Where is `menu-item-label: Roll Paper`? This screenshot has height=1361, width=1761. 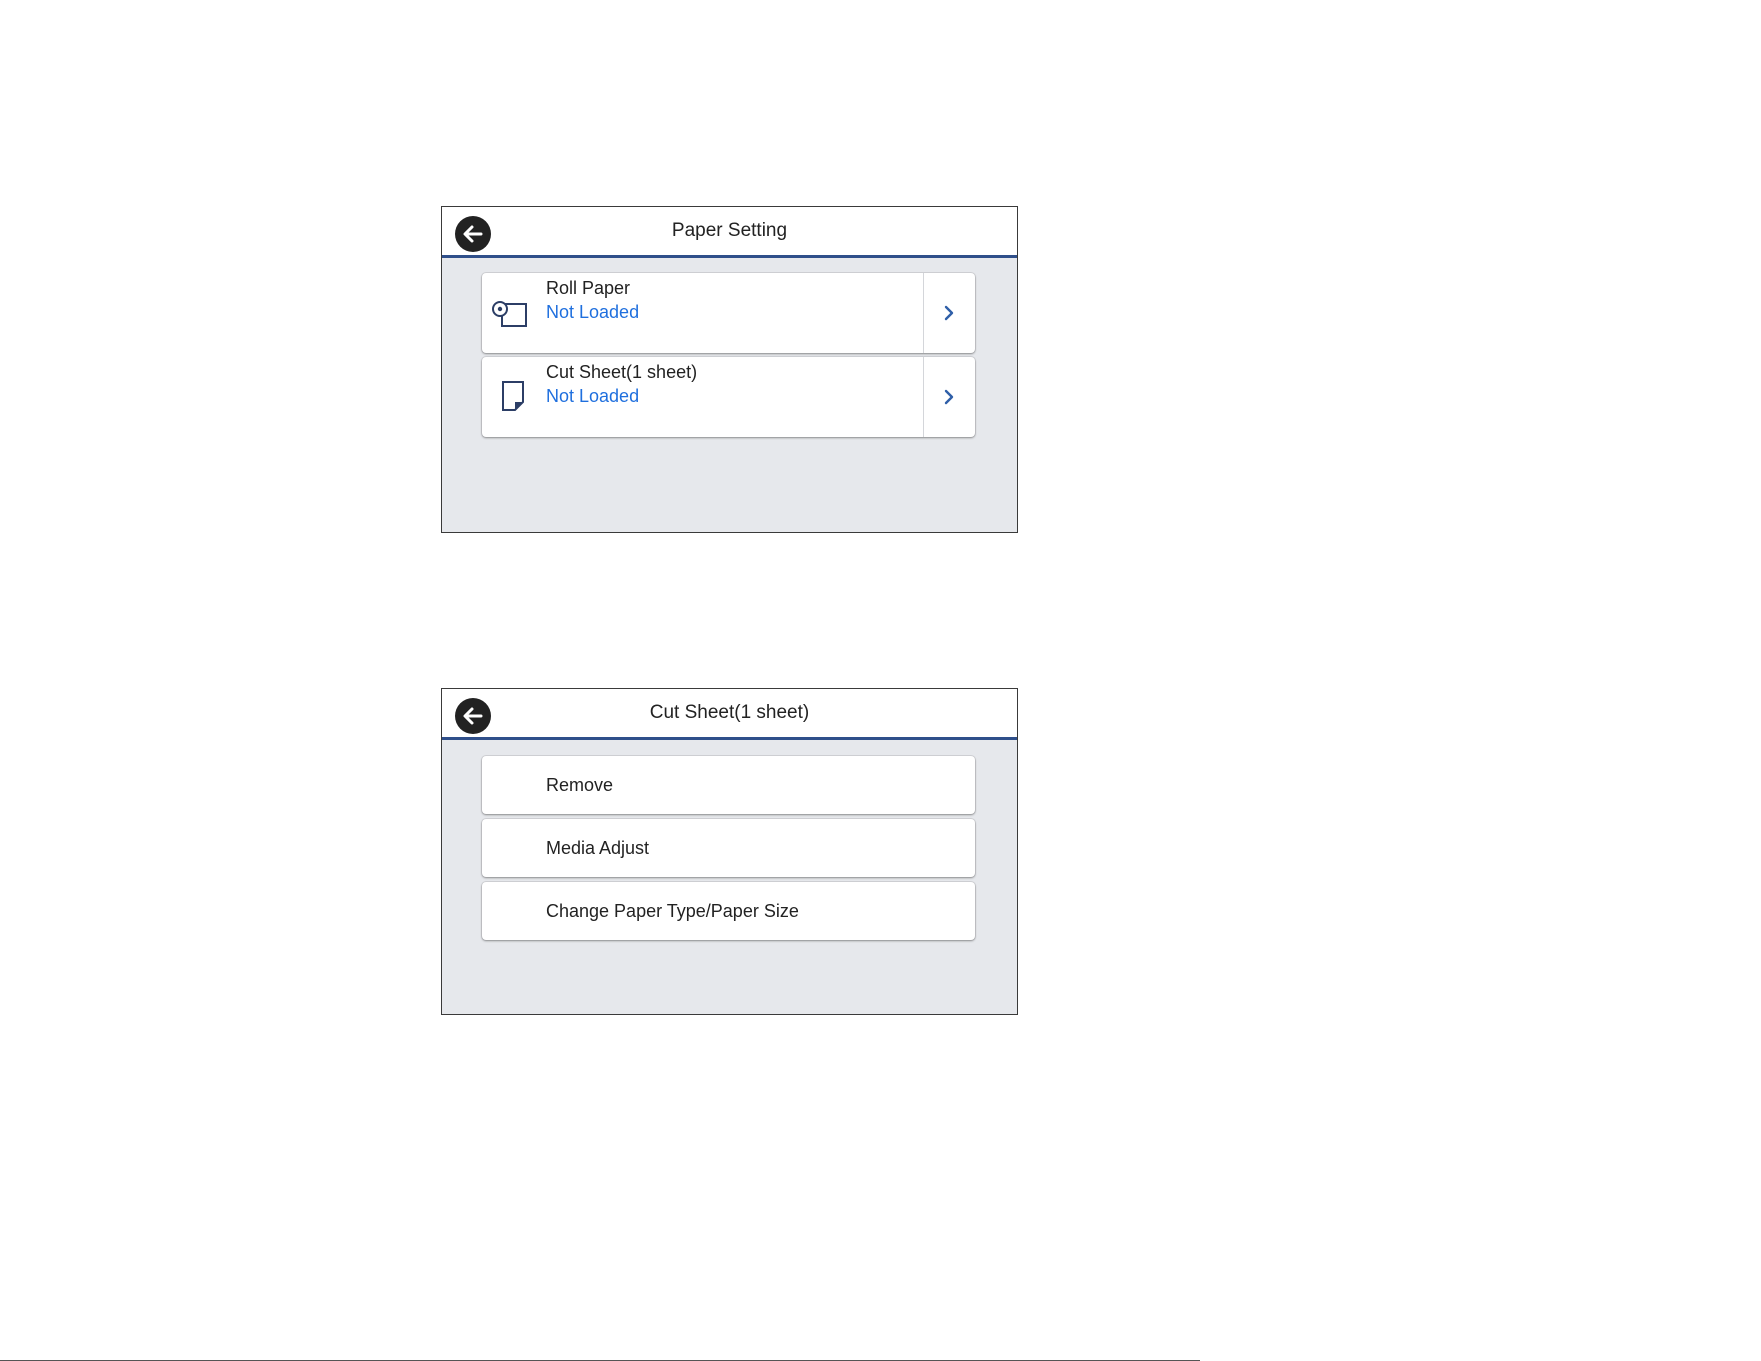 menu-item-label: Roll Paper is located at coordinates (588, 288).